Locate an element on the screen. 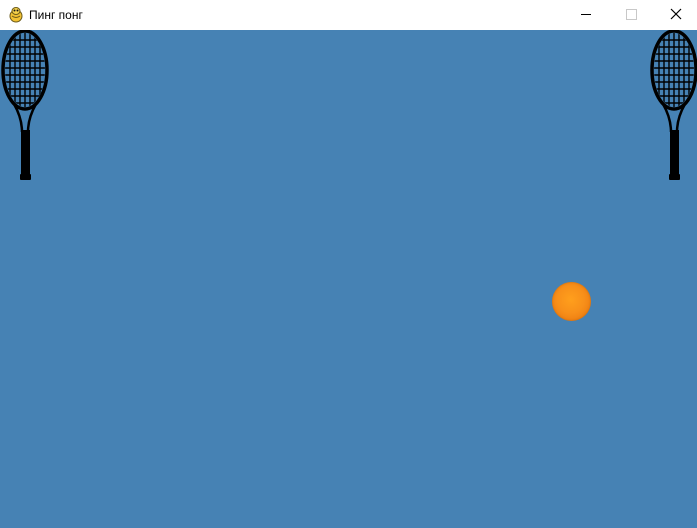 The height and width of the screenshot is (528, 697). close-icon is located at coordinates (676, 14).